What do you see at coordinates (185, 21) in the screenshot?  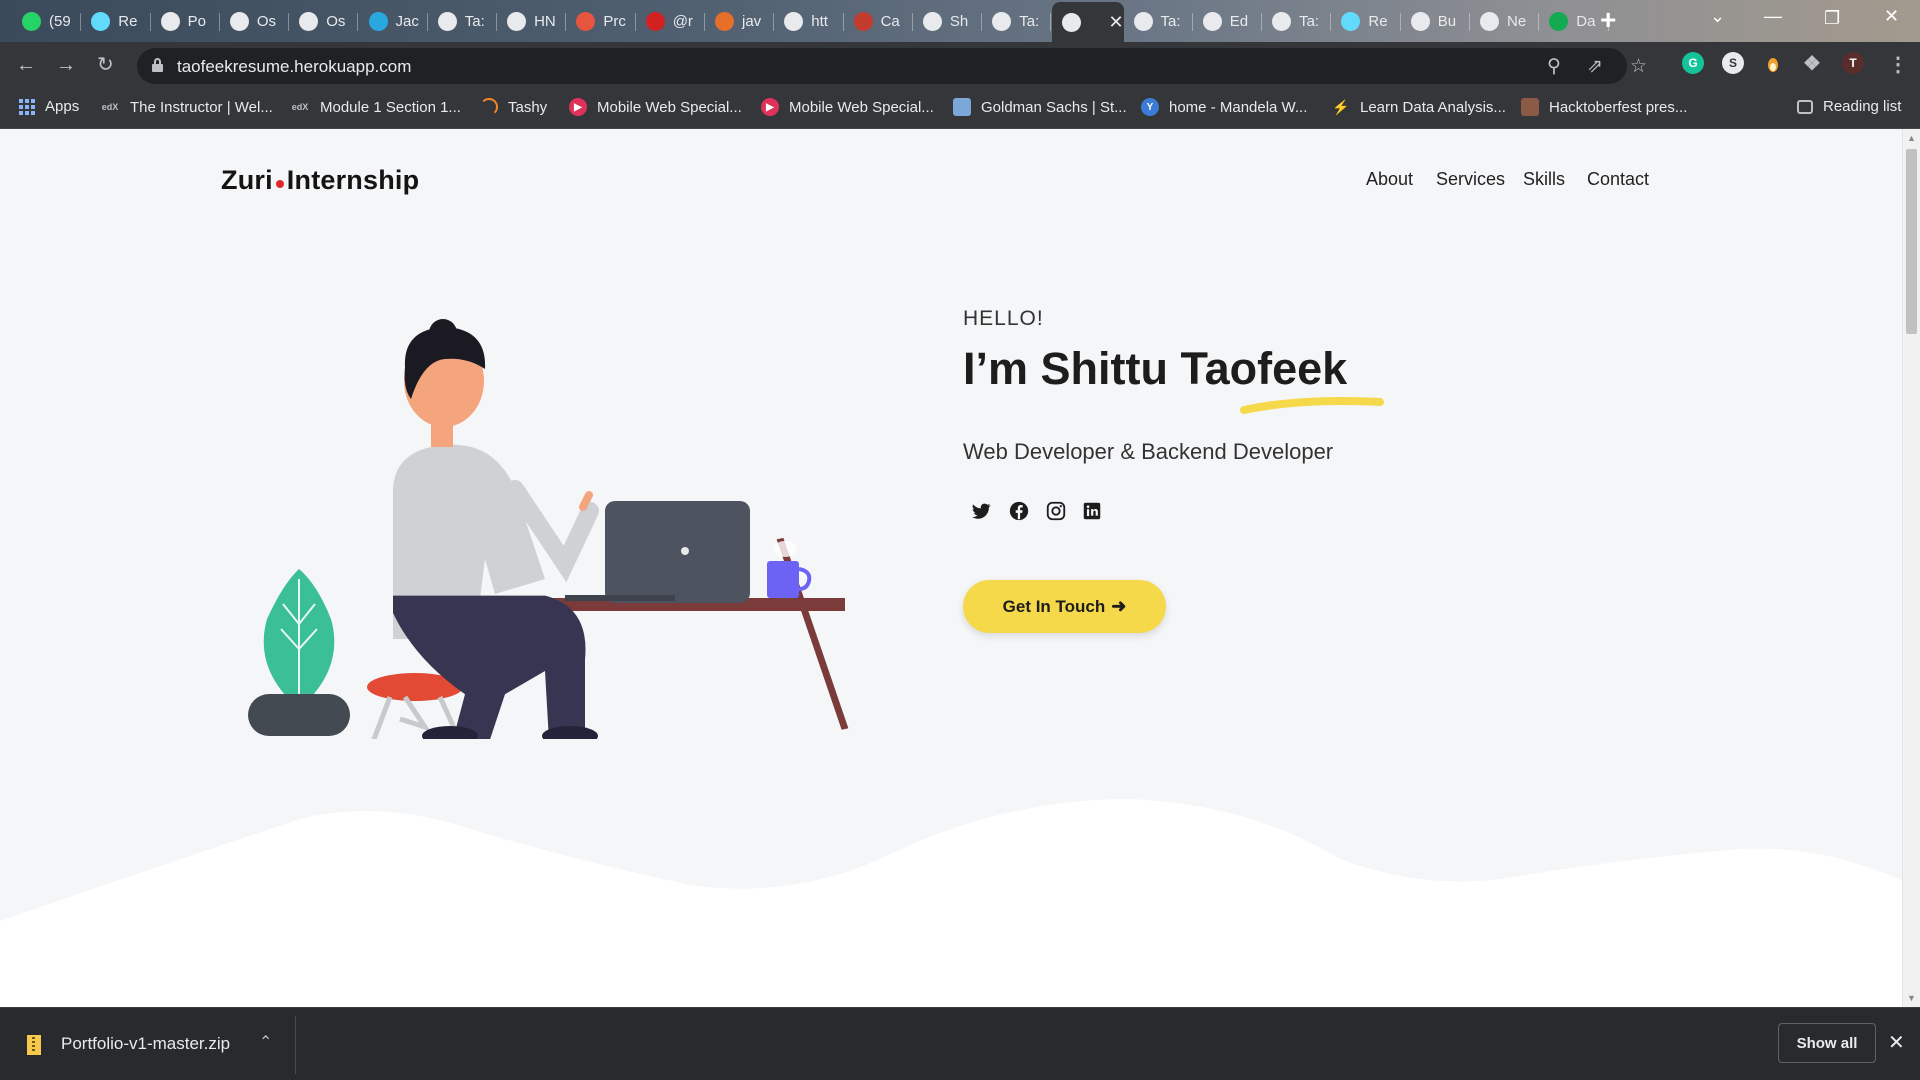 I see `browser-tab: Po` at bounding box center [185, 21].